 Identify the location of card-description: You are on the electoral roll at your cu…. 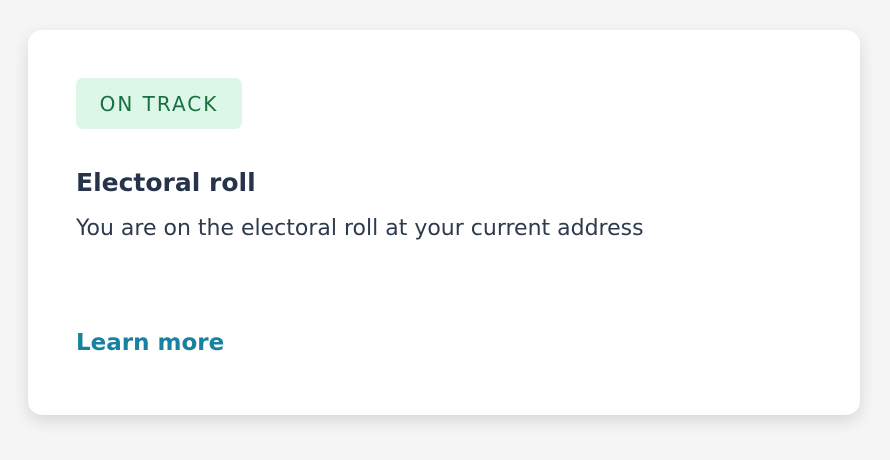
(360, 228).